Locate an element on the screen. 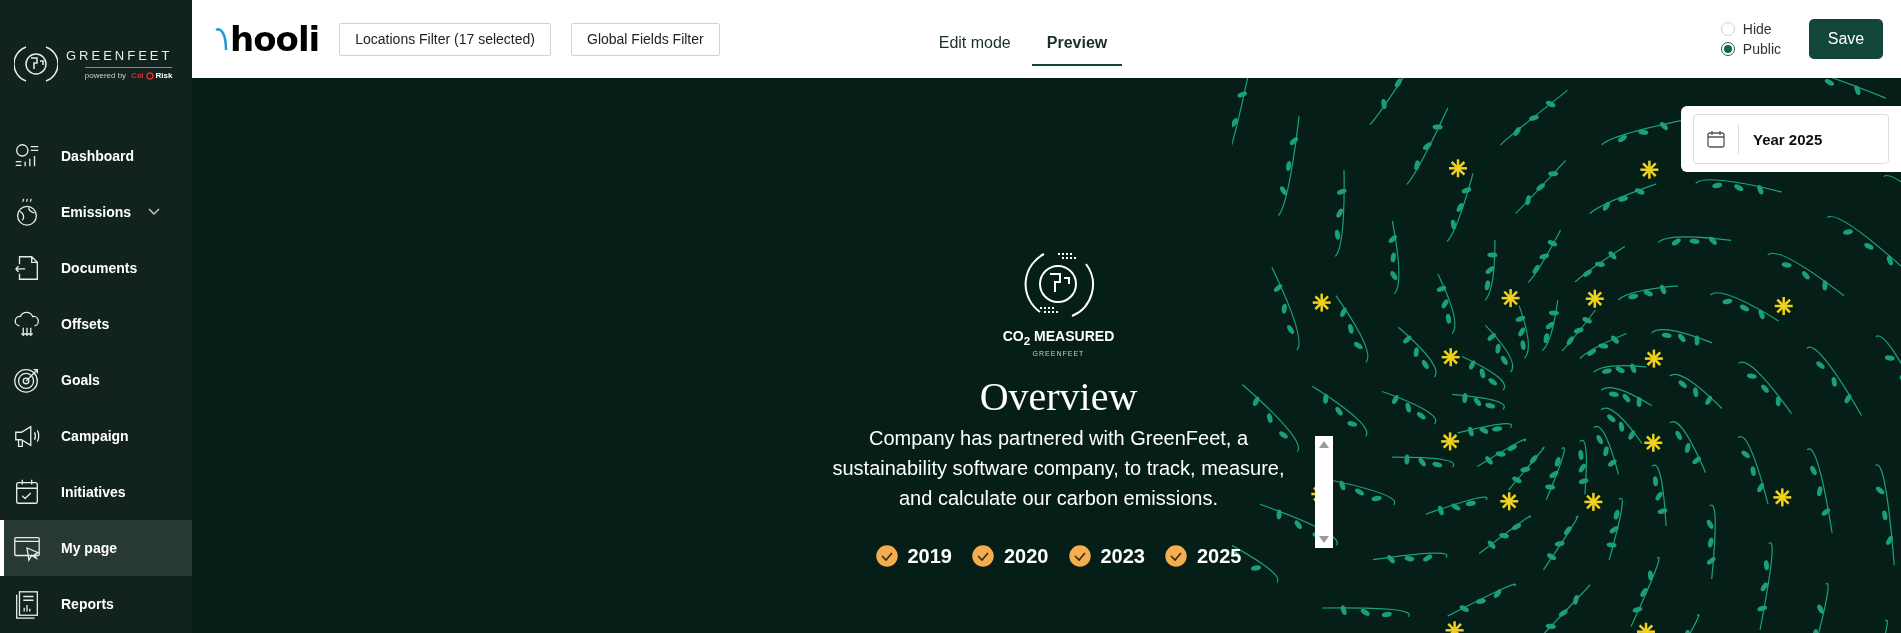 This screenshot has height=633, width=1901. year-label: 2019 is located at coordinates (929, 556).